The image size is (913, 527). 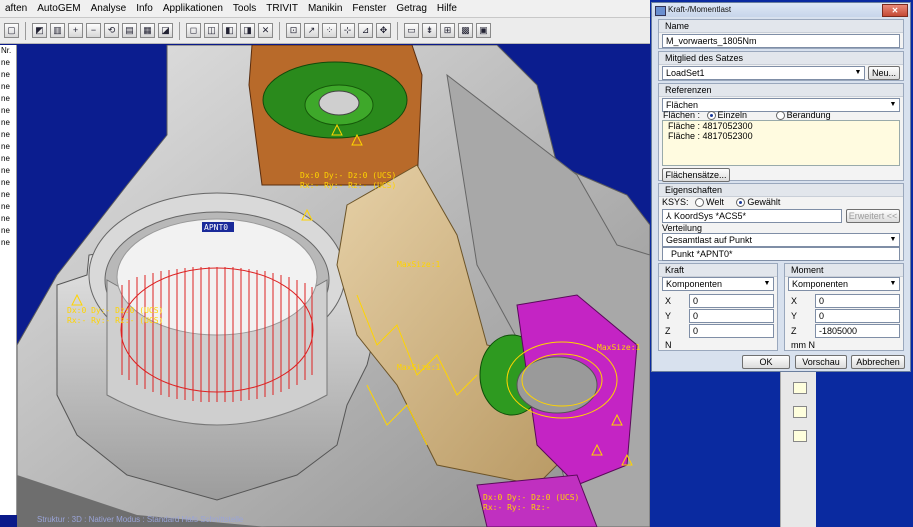 I want to click on name-group: Name M_vorwaerts_1805Nm, so click(x=781, y=34).